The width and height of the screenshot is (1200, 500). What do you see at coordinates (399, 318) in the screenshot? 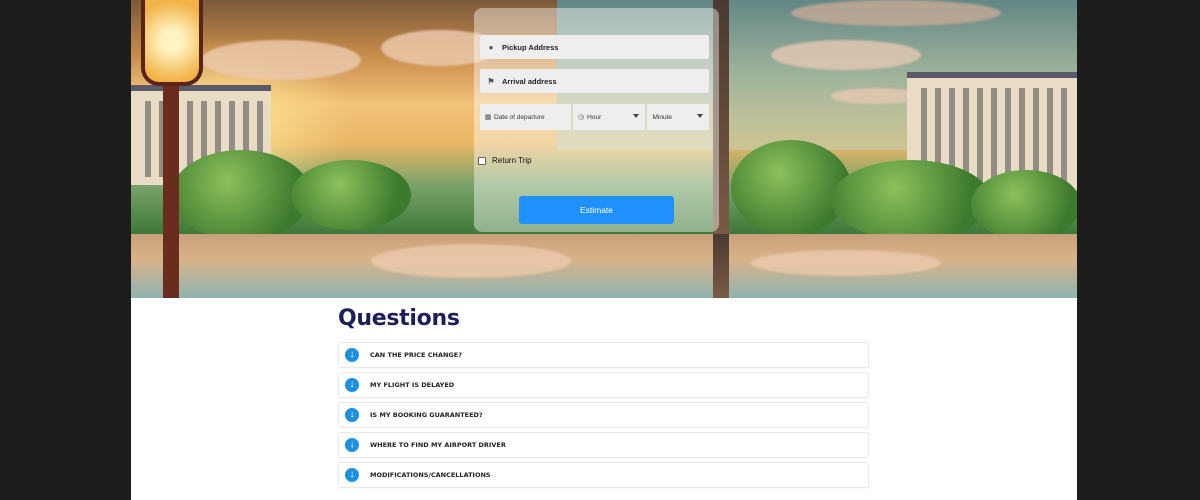
I see `questions-title: Questions` at bounding box center [399, 318].